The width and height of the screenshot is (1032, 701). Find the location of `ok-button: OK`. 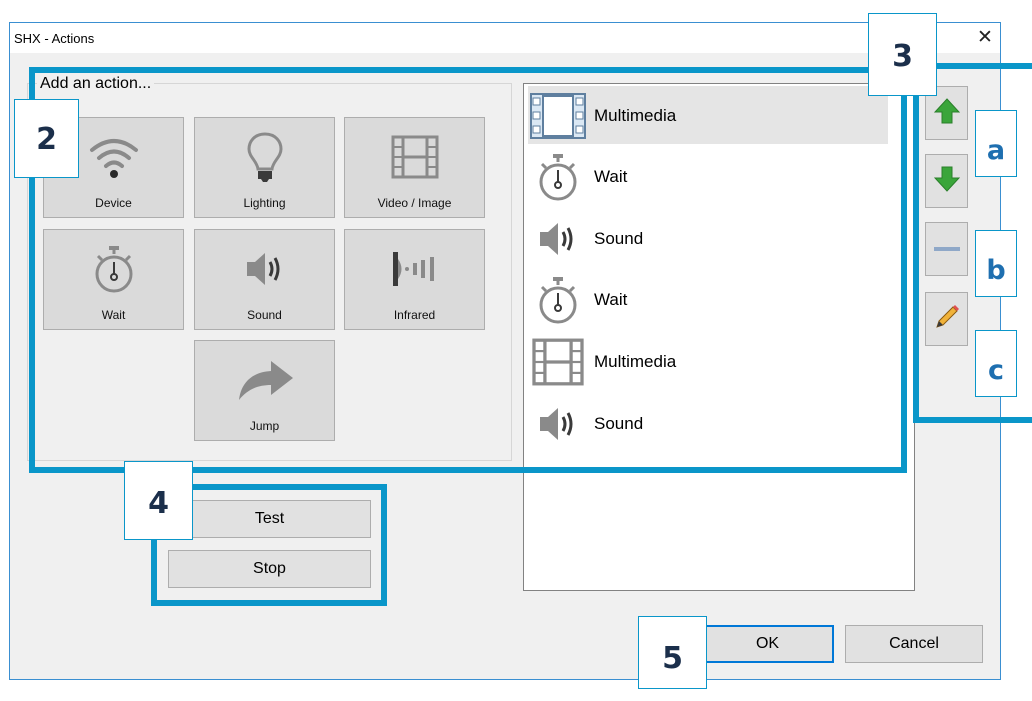

ok-button: OK is located at coordinates (767, 644).